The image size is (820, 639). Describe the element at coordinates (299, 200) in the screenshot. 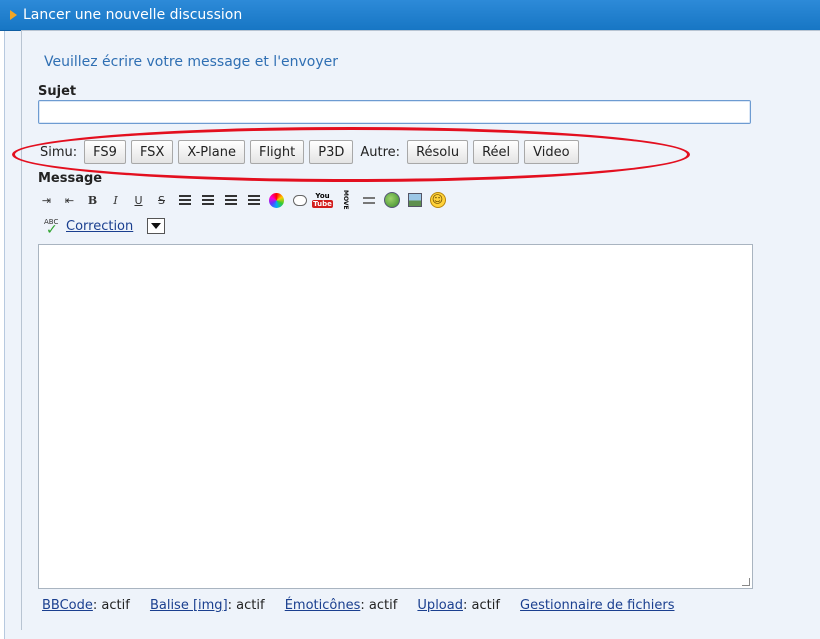

I see `quote-icon` at that location.